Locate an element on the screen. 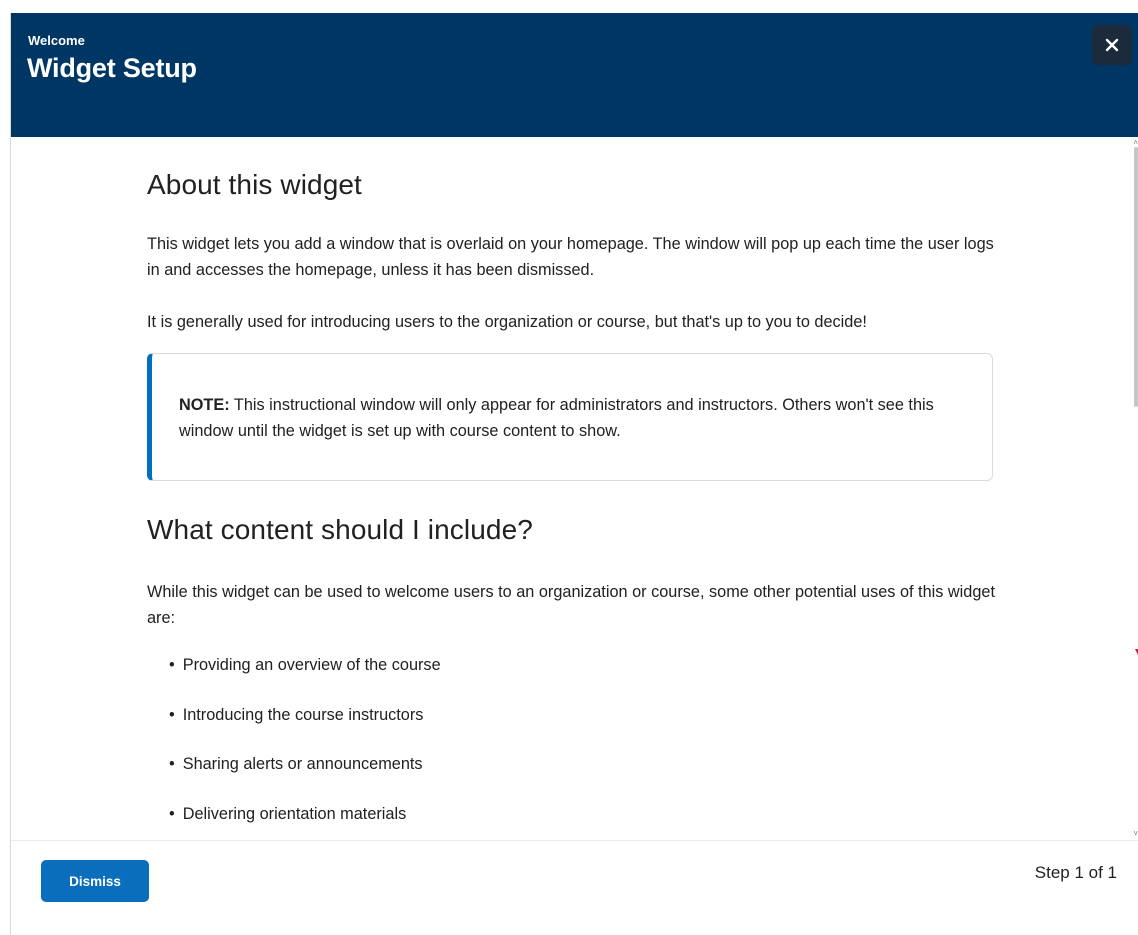 The width and height of the screenshot is (1138, 935). close-button is located at coordinates (1112, 45).